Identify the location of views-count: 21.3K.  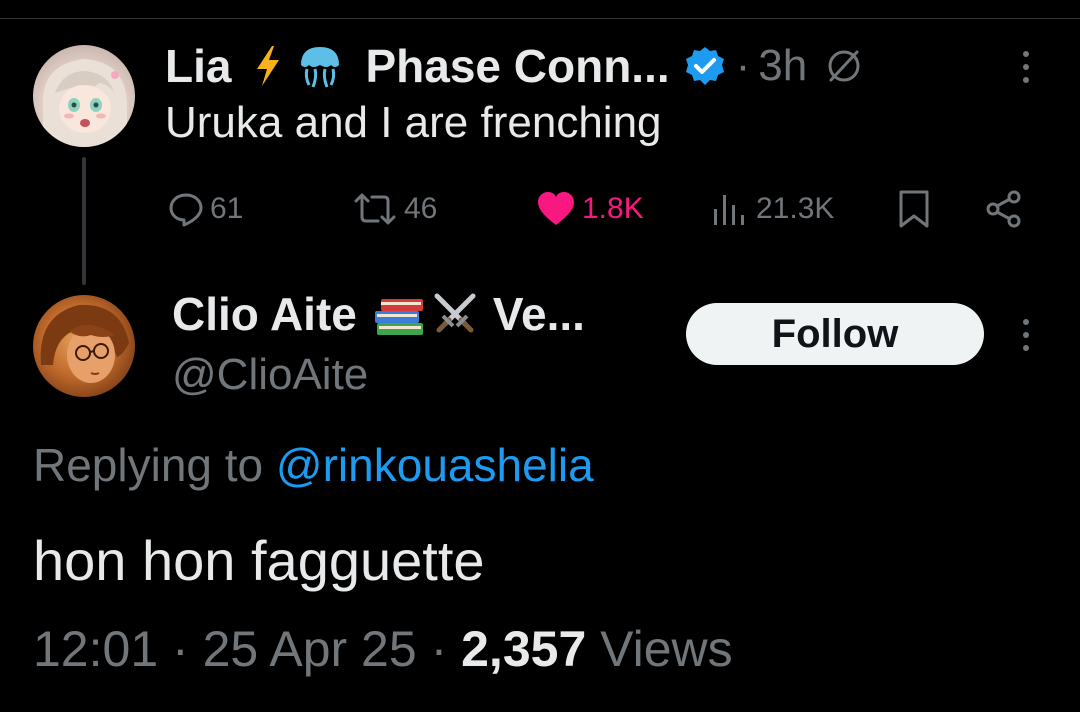
(795, 208).